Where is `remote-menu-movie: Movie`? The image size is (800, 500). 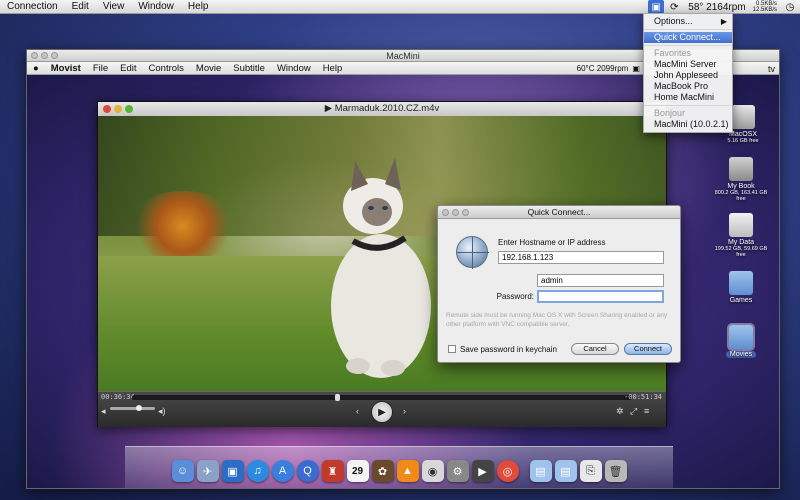 remote-menu-movie: Movie is located at coordinates (208, 68).